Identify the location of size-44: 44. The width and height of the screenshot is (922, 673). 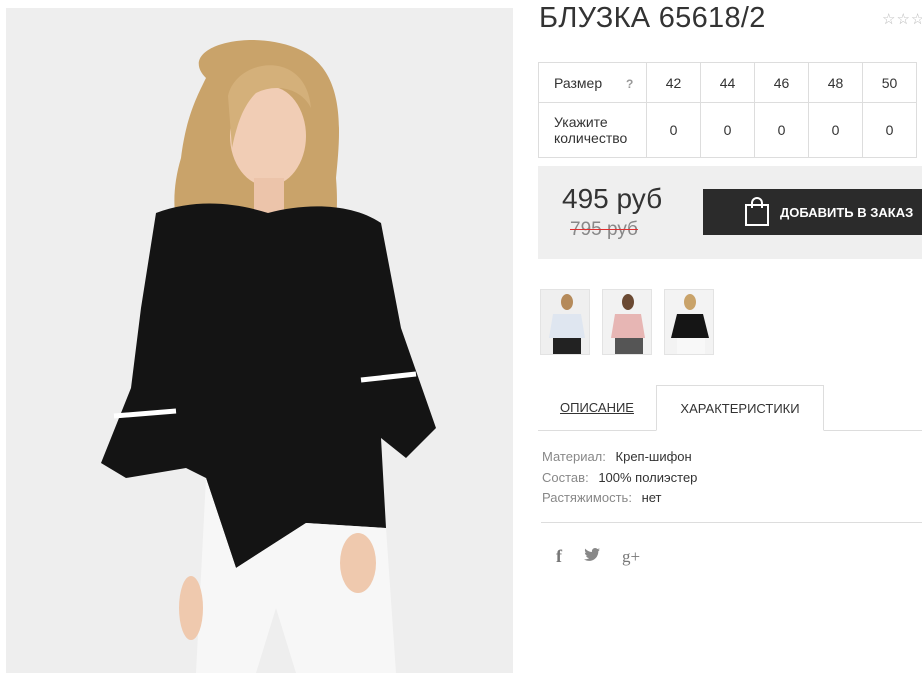
(727, 82).